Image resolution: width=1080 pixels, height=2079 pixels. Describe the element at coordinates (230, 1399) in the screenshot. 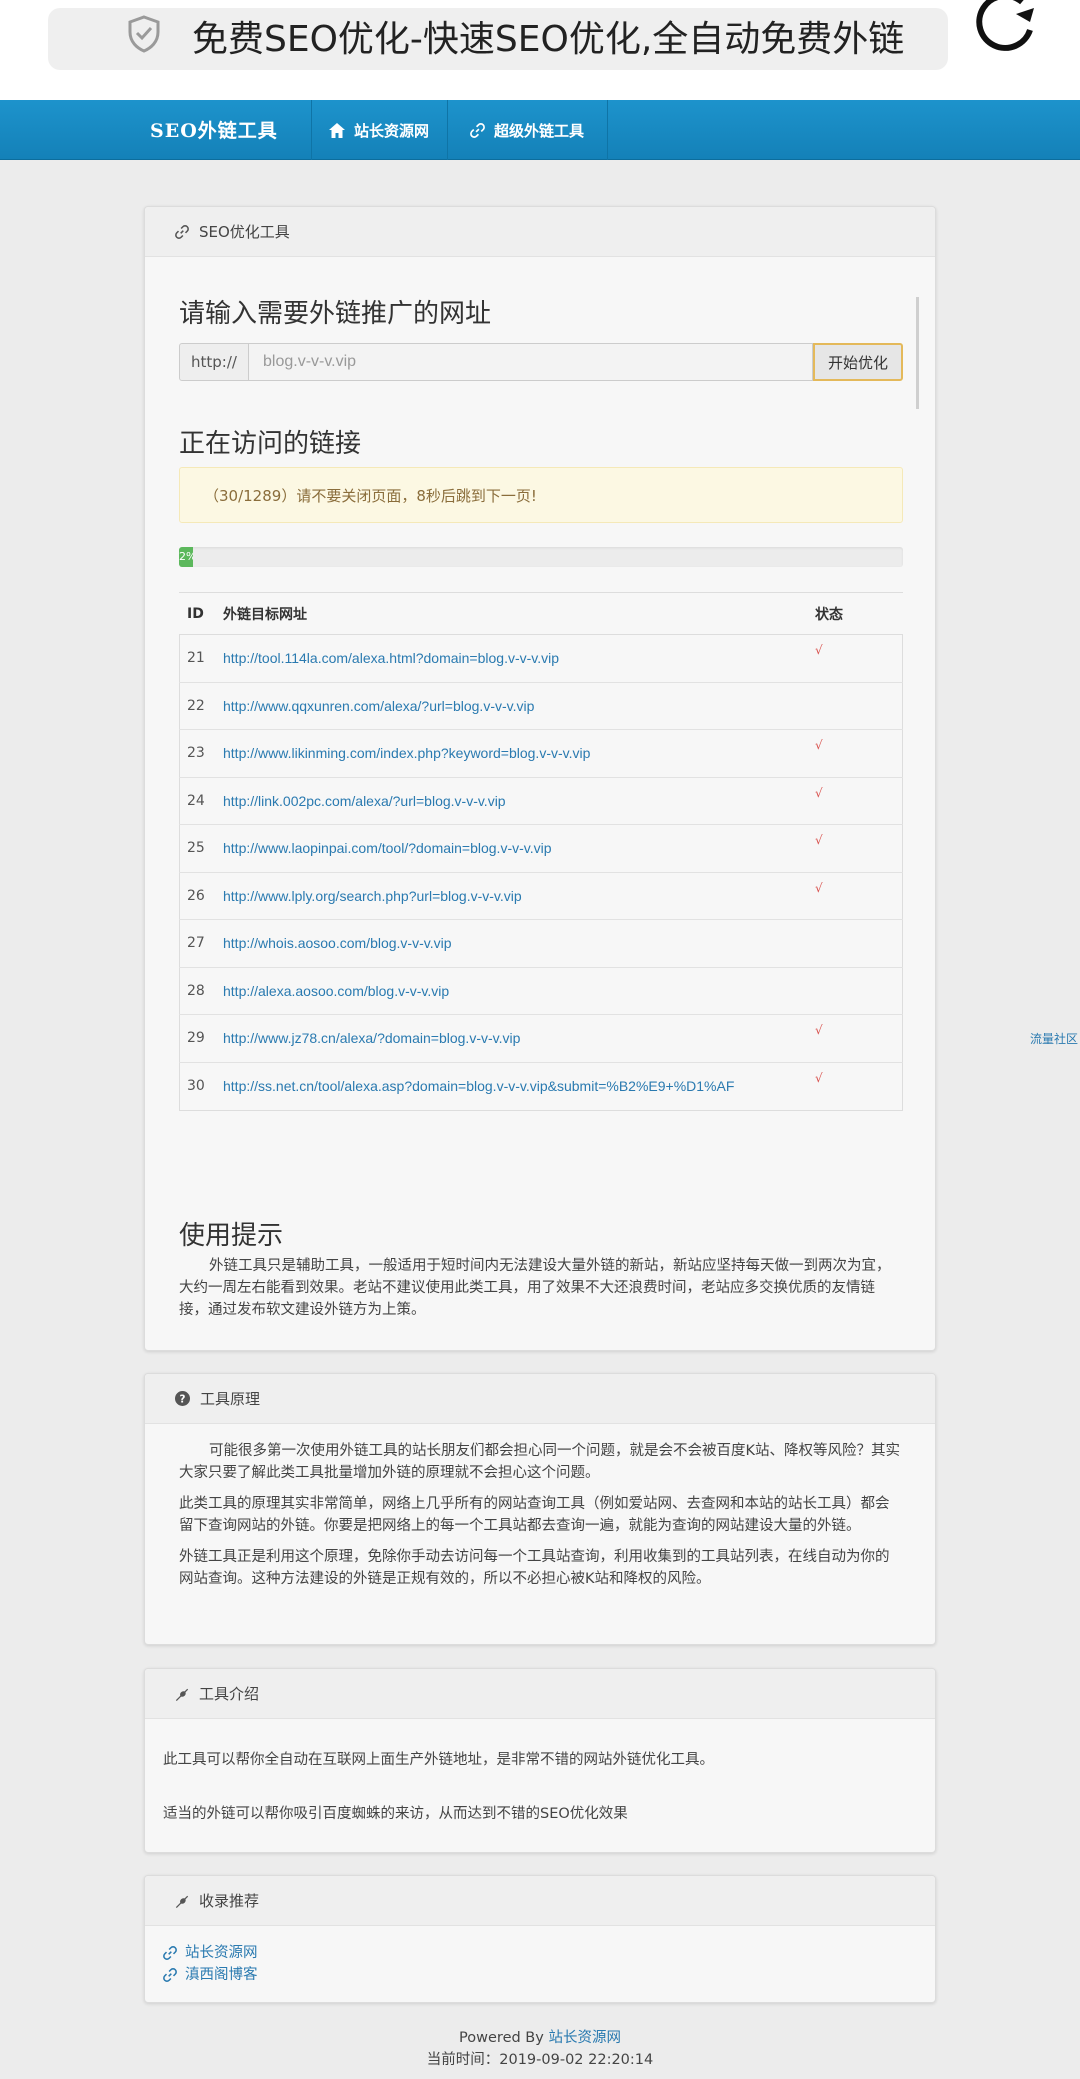

I see `panel-title: 工具原理` at that location.